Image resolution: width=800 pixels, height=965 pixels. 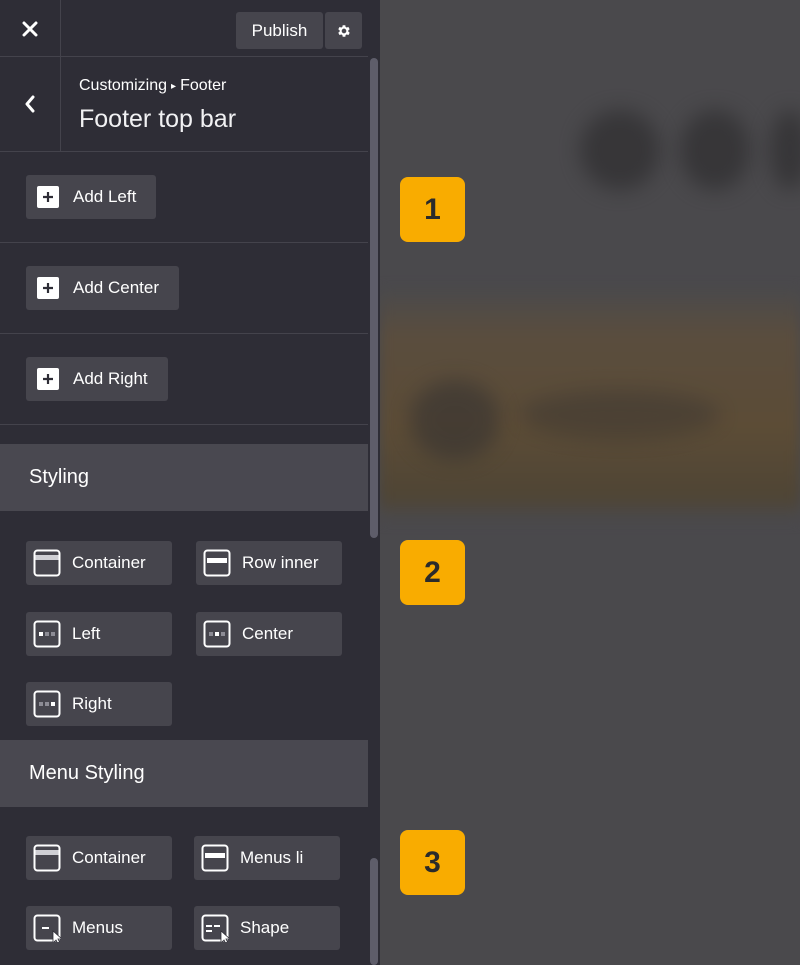 I want to click on add-left-section: Add Left, so click(x=184, y=197).